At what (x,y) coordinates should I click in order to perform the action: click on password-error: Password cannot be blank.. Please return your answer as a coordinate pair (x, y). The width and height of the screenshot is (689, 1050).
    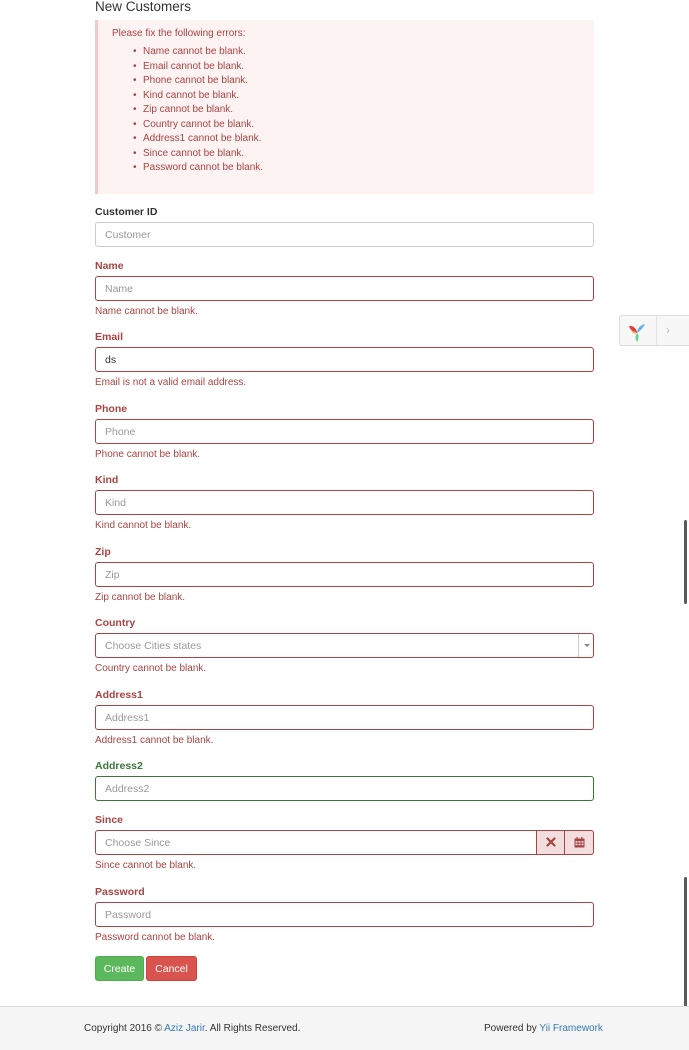
    Looking at the image, I should click on (155, 937).